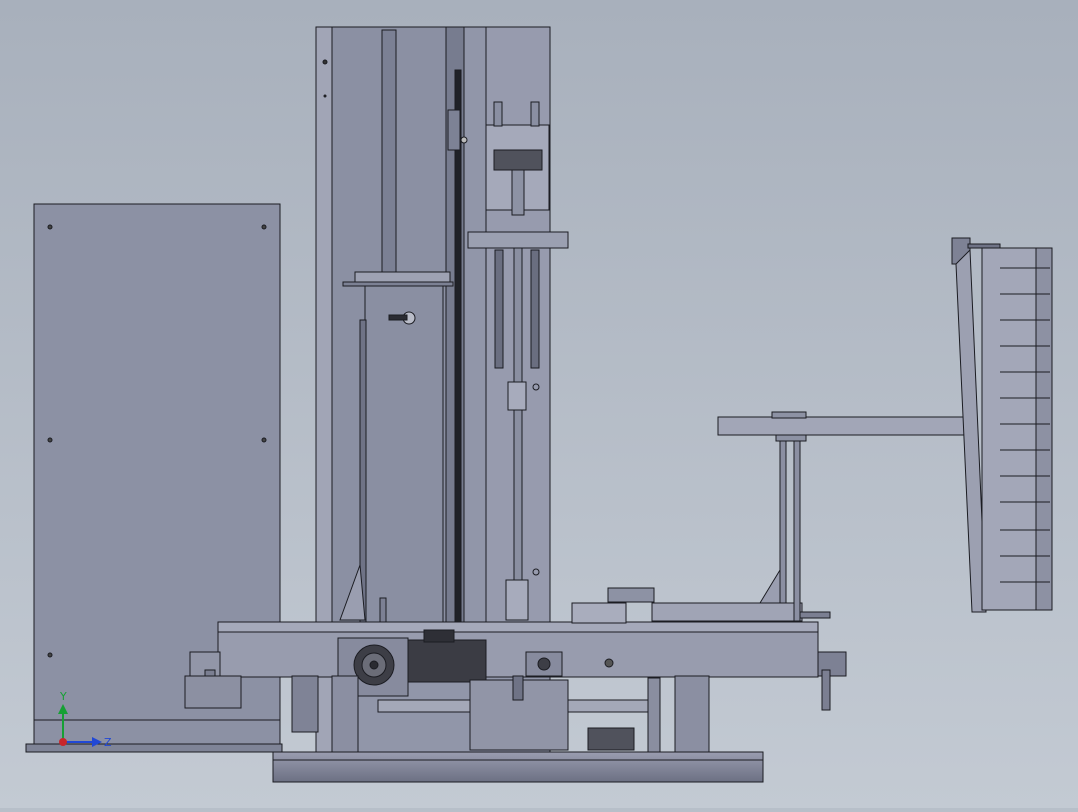 The height and width of the screenshot is (812, 1078). What do you see at coordinates (518, 729) in the screenshot?
I see `base-assembly` at bounding box center [518, 729].